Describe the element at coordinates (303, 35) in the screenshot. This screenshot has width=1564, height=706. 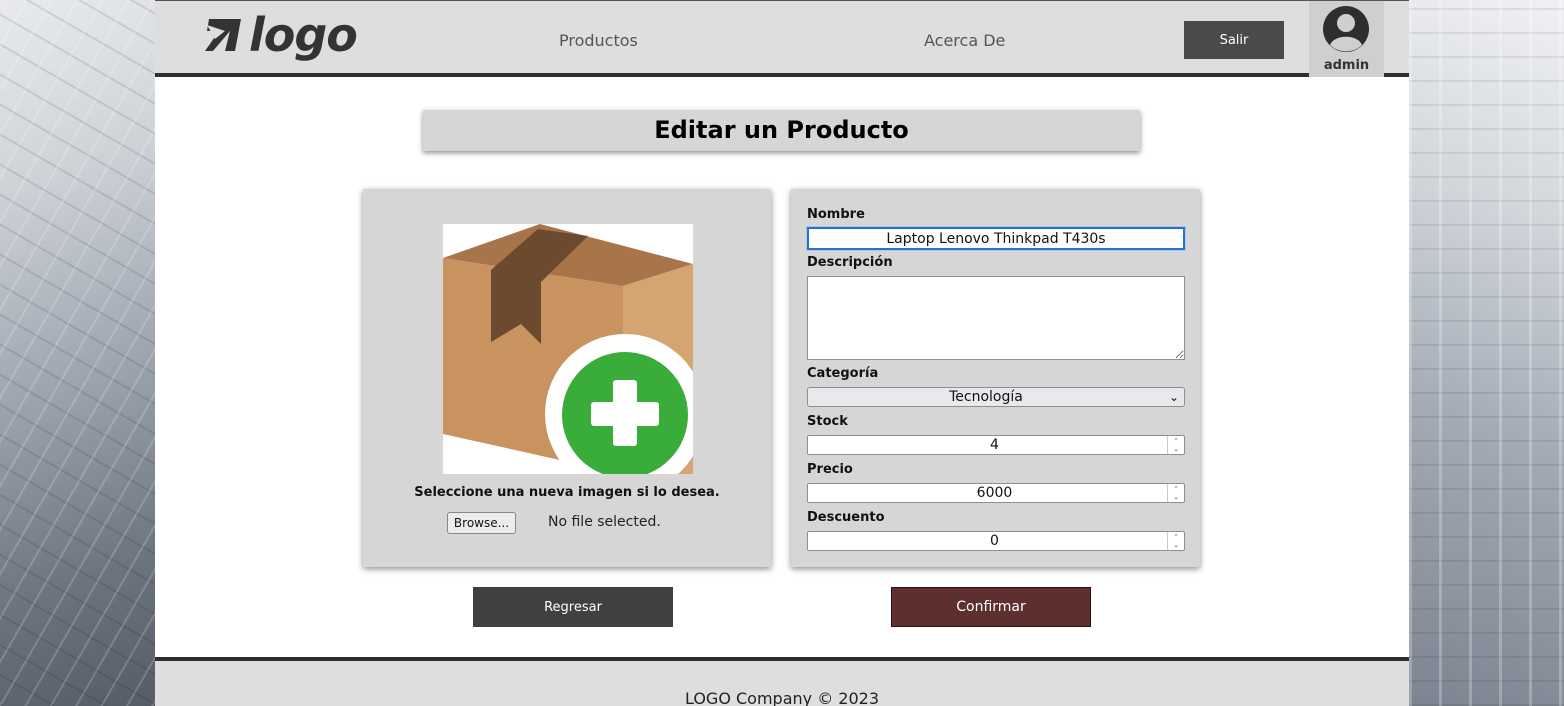
I see `logo-text: logo` at that location.